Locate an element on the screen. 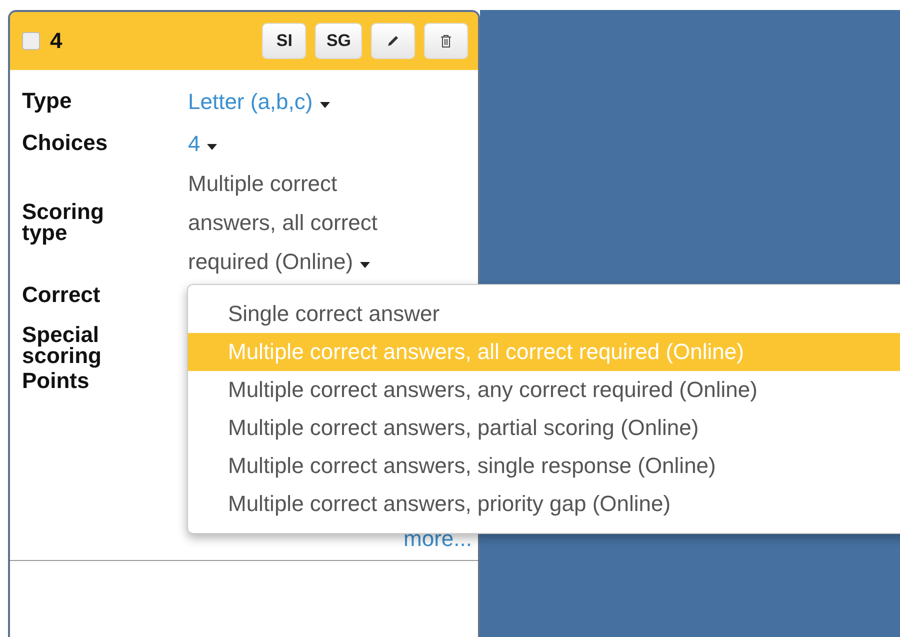  trash-icon is located at coordinates (446, 41).